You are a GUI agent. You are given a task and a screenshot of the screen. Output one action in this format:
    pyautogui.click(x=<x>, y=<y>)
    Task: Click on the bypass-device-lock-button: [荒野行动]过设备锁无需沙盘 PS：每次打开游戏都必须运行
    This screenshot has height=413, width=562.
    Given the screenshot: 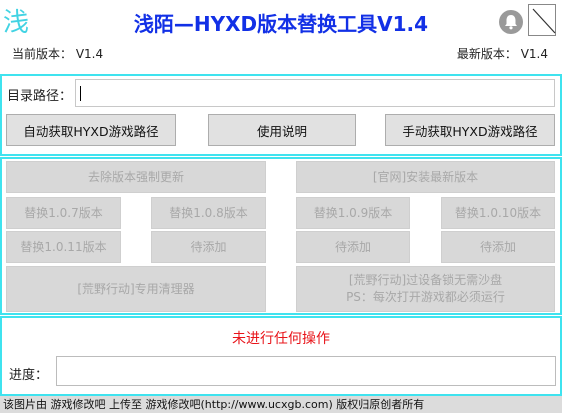 What is the action you would take?
    pyautogui.click(x=425, y=289)
    